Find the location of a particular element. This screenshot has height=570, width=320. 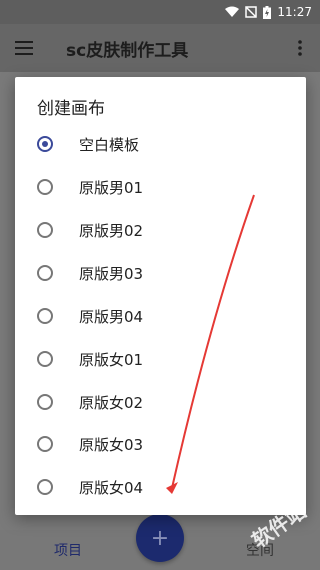

signal-off-icon is located at coordinates (251, 12).